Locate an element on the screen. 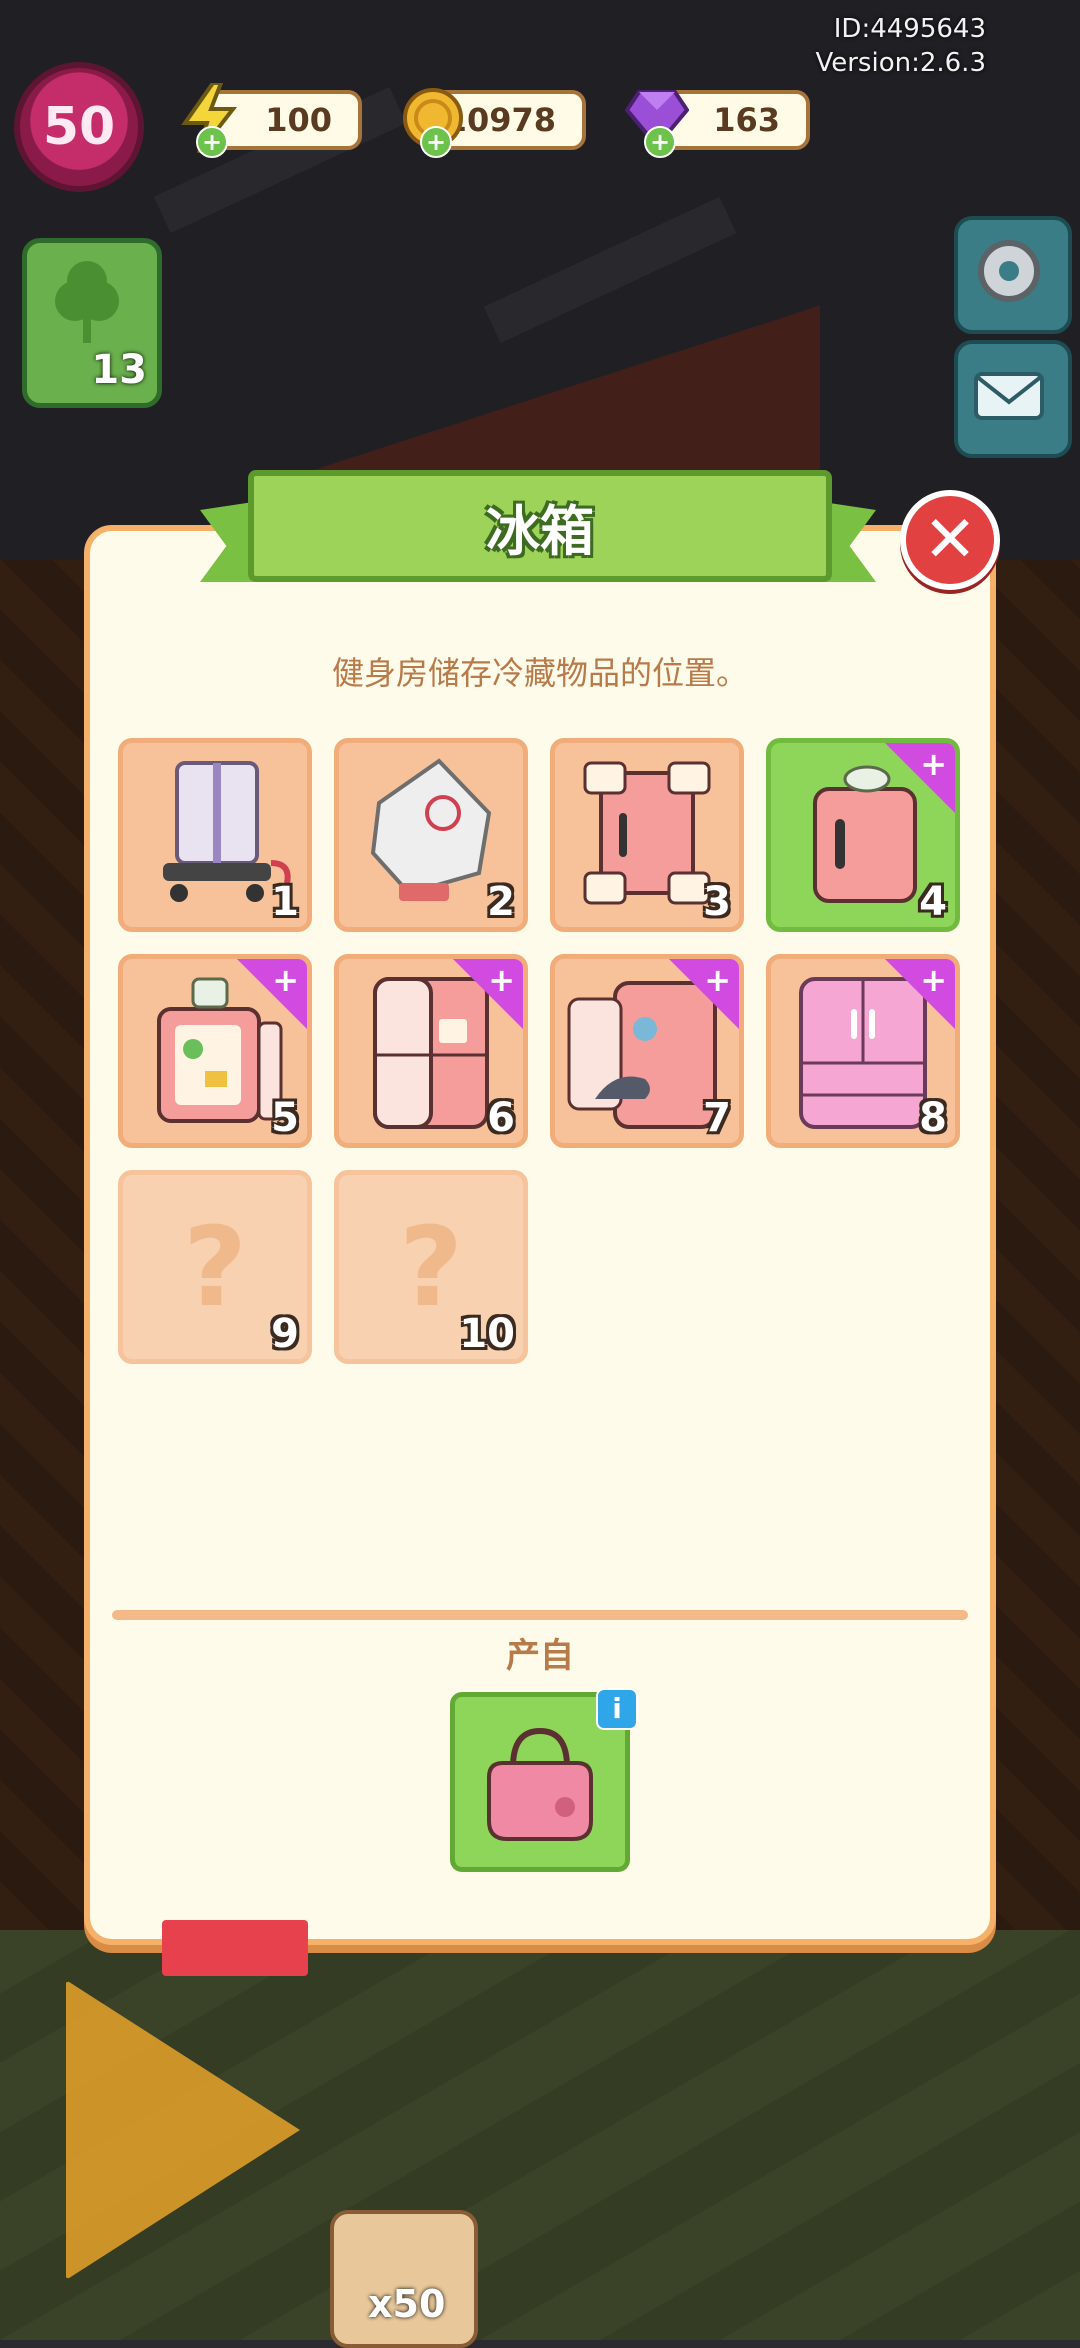 Image resolution: width=1080 pixels, height=2348 pixels. envelope-icon is located at coordinates (1009, 396).